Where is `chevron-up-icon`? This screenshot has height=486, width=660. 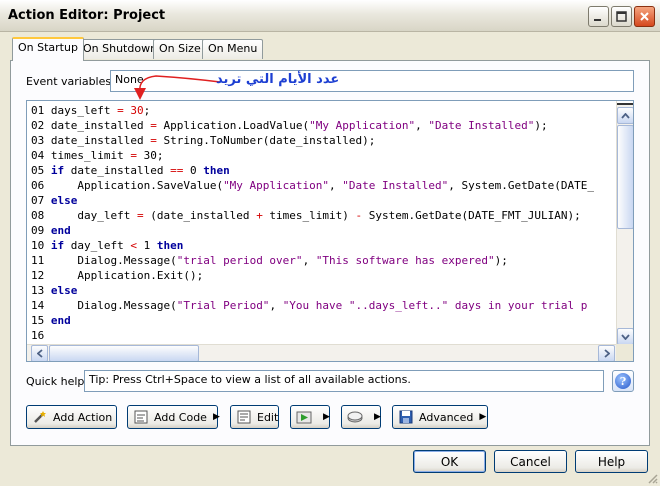 chevron-up-icon is located at coordinates (625, 115).